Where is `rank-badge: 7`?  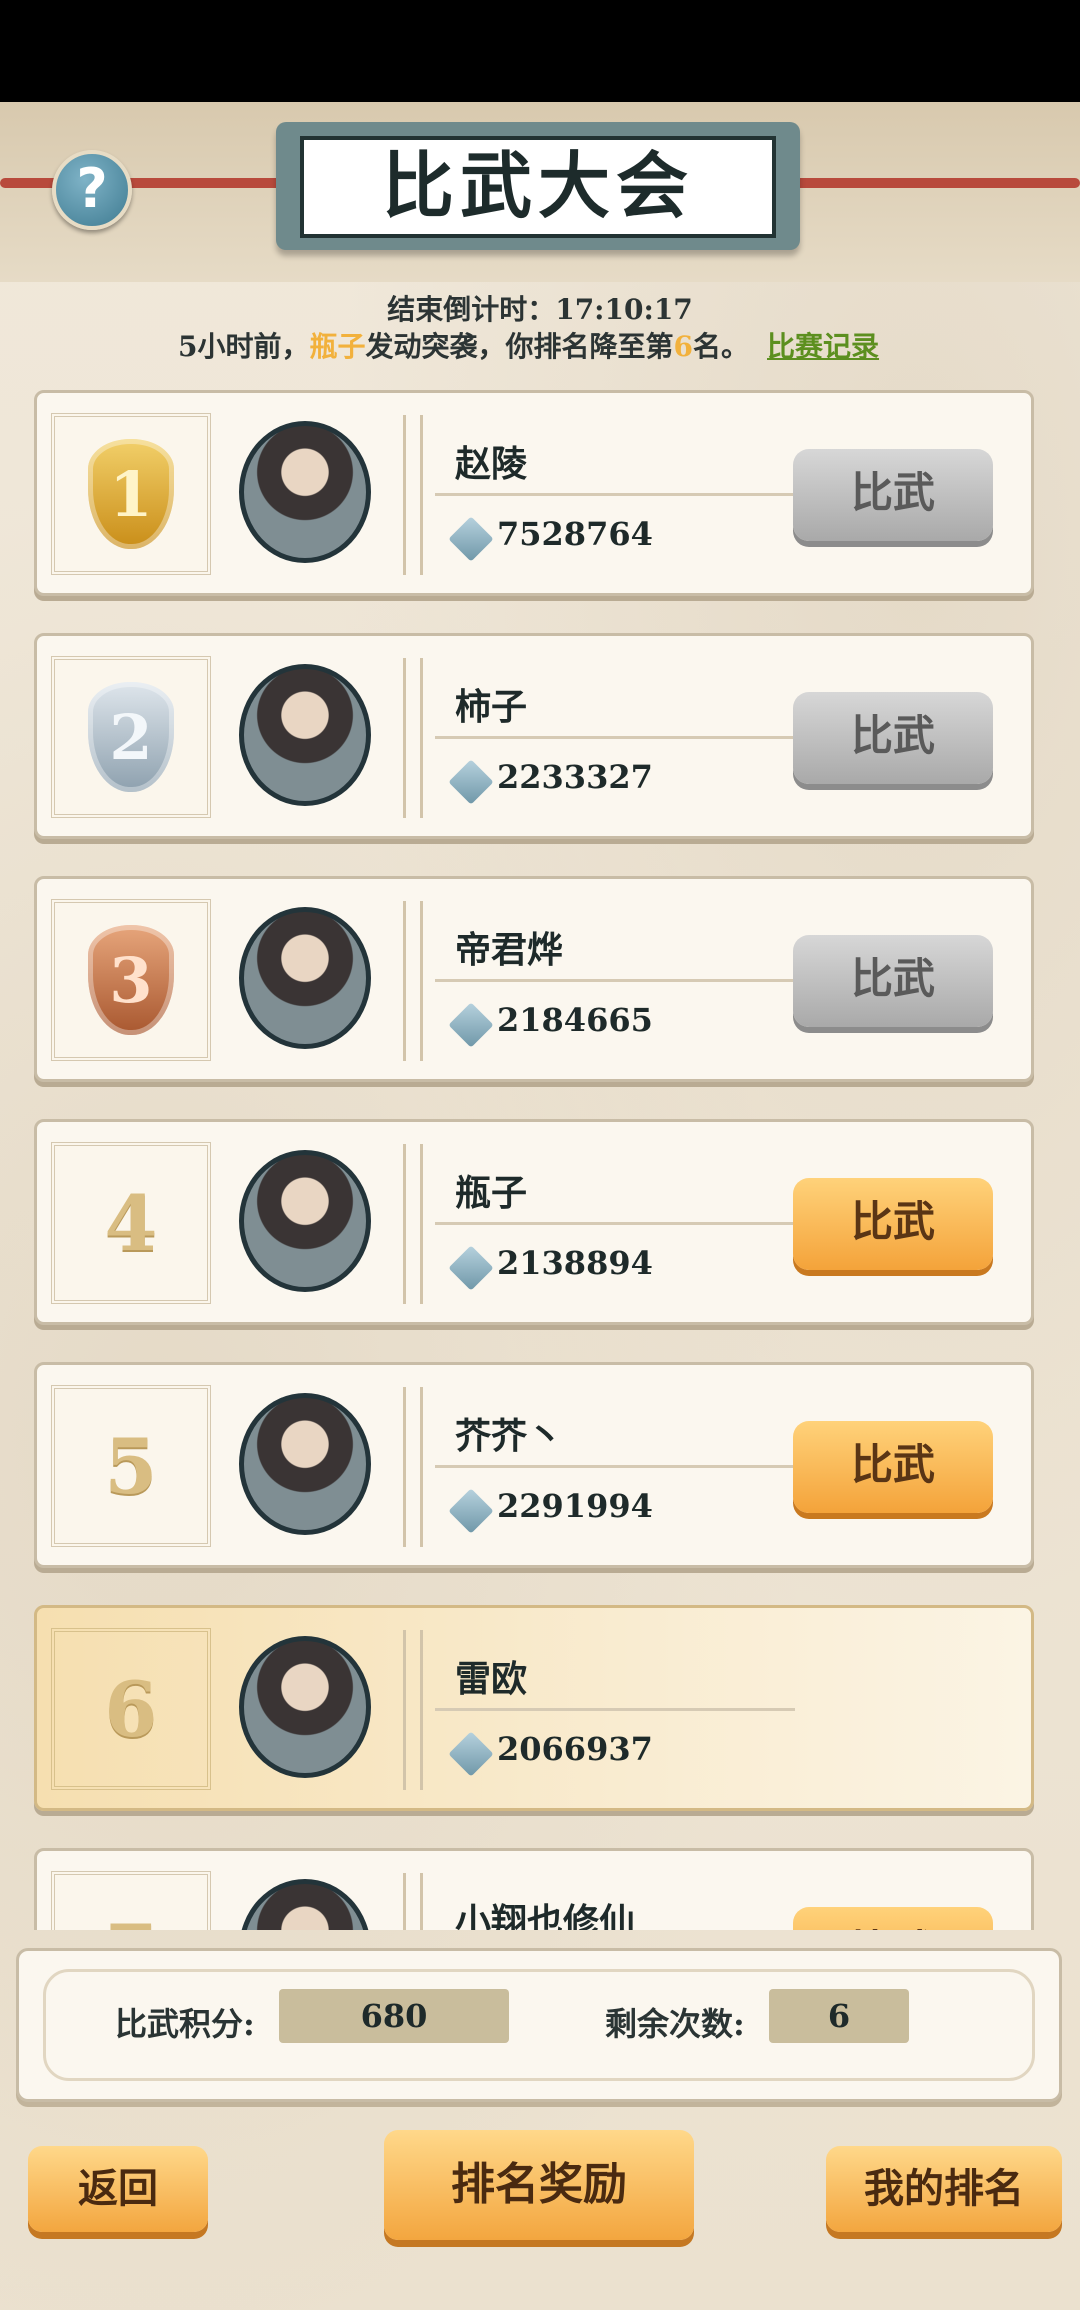
rank-badge: 7 is located at coordinates (131, 1900).